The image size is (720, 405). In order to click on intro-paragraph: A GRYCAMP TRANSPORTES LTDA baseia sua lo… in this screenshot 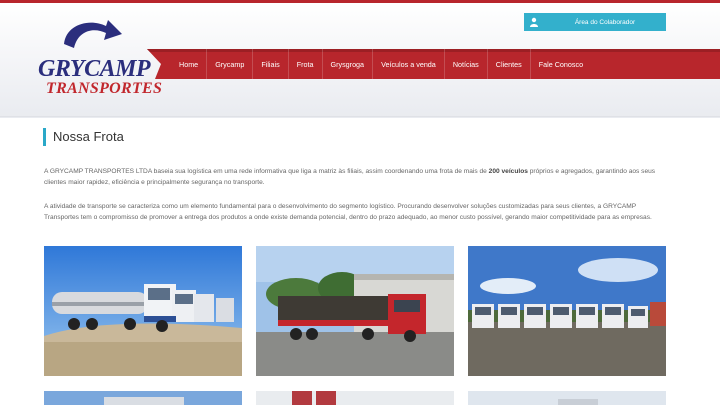, I will do `click(357, 177)`.